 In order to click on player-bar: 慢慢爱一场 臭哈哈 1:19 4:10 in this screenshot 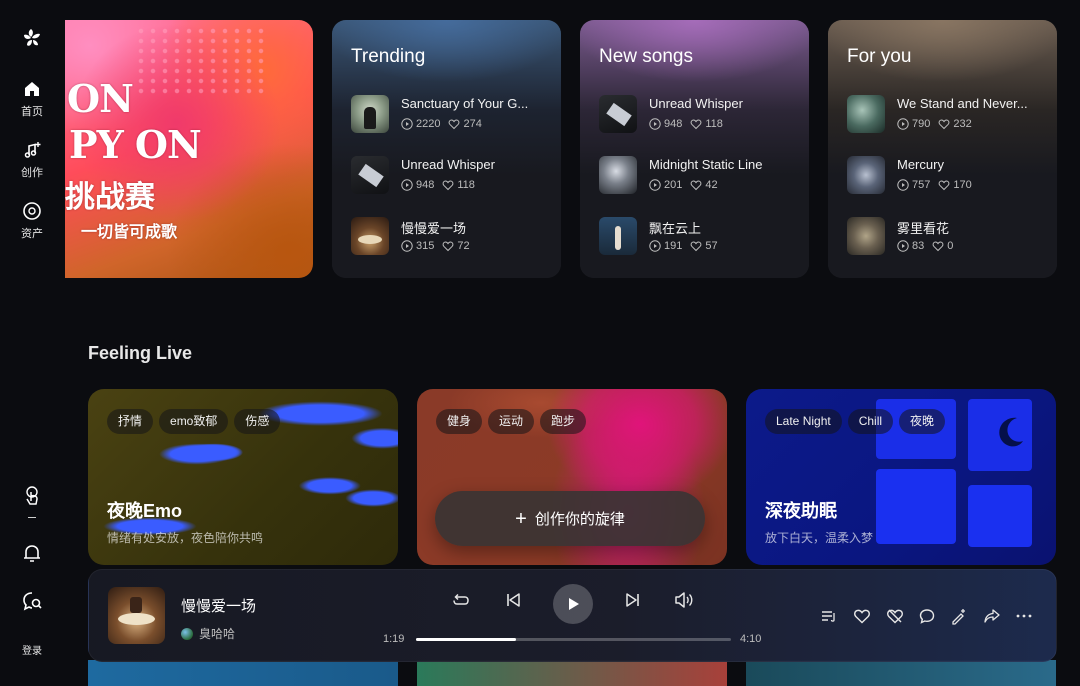, I will do `click(572, 615)`.